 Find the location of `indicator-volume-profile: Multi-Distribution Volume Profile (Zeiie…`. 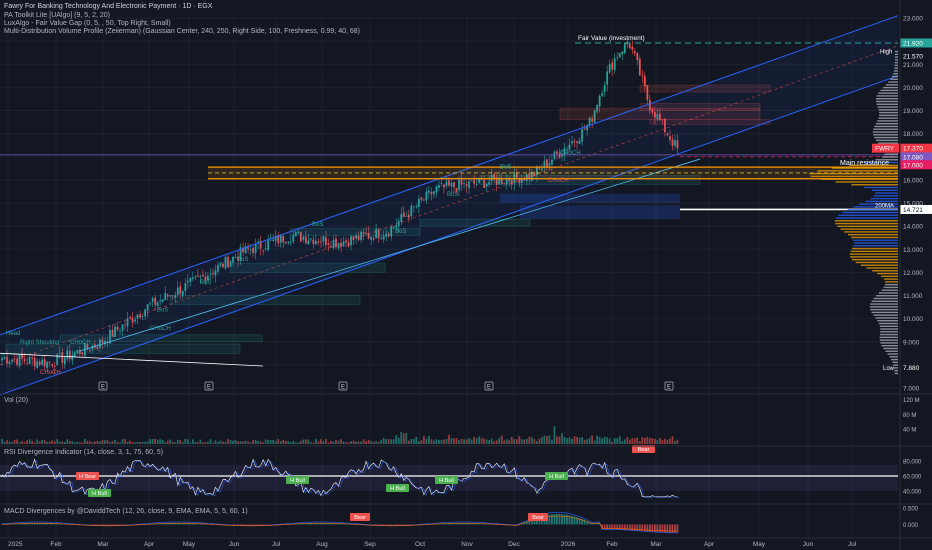

indicator-volume-profile: Multi-Distribution Volume Profile (Zeiie… is located at coordinates (182, 32).